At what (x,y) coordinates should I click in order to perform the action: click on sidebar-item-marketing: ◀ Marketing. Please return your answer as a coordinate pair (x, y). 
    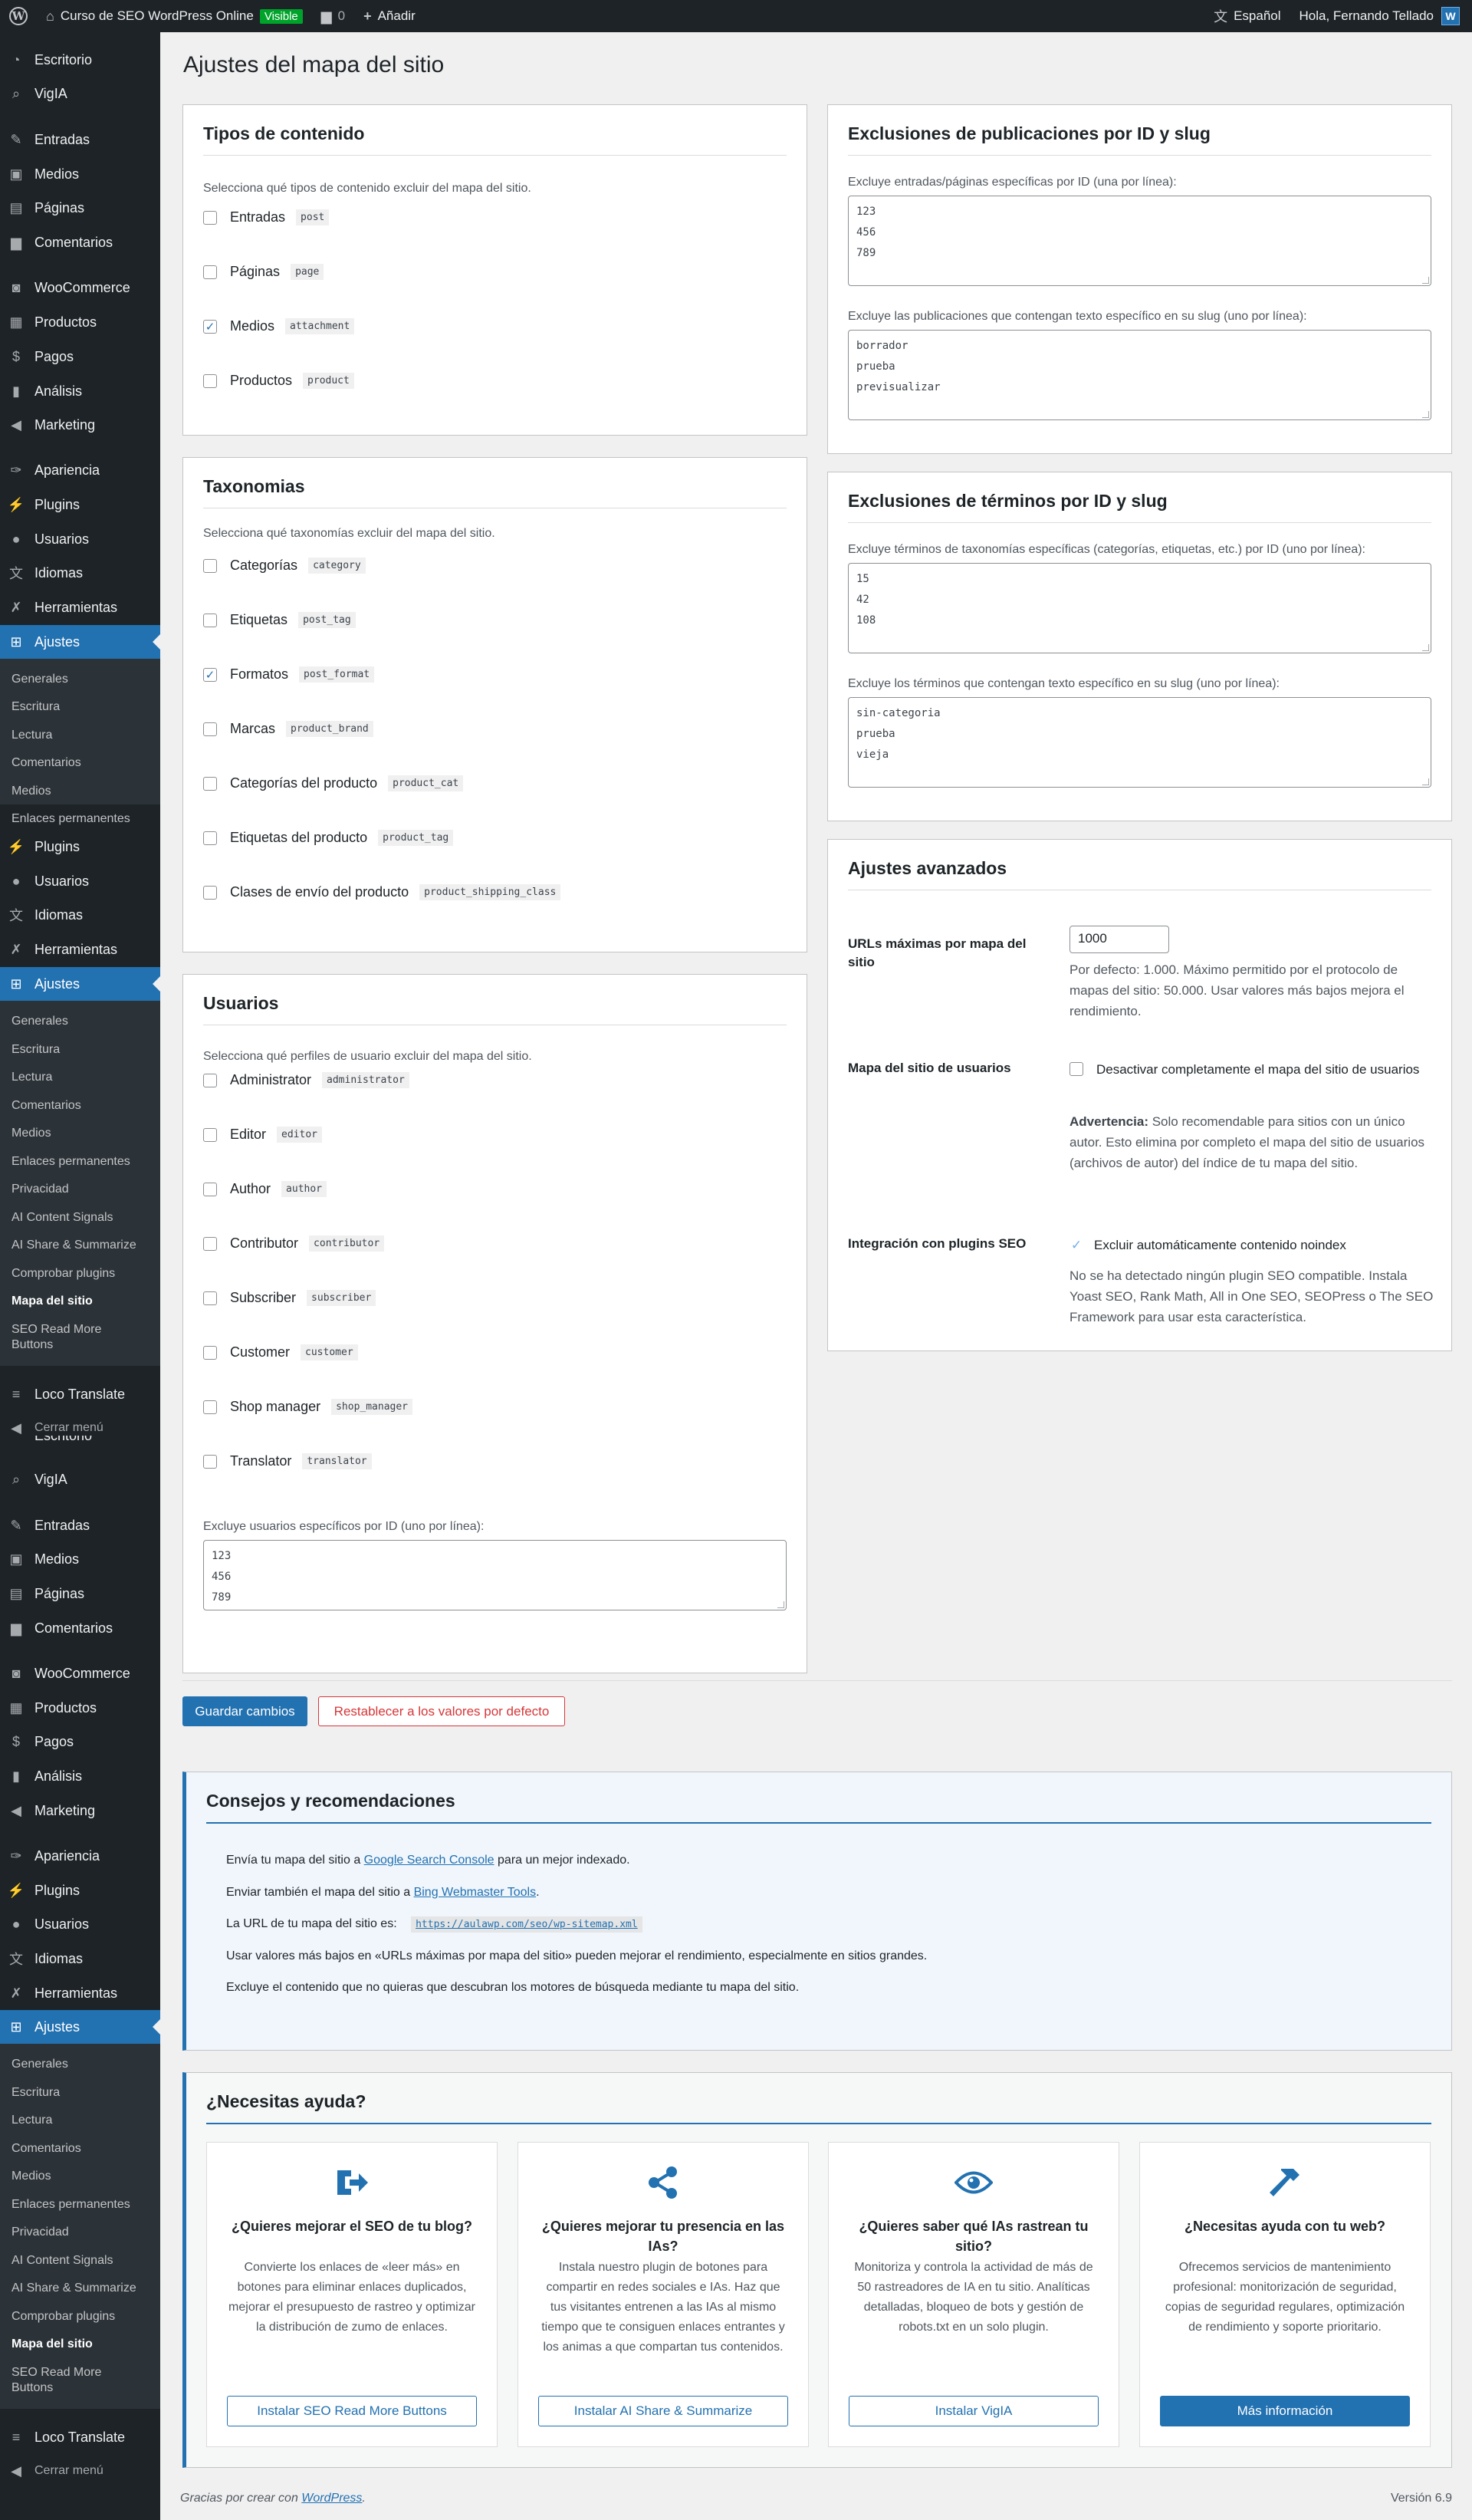
    Looking at the image, I should click on (80, 425).